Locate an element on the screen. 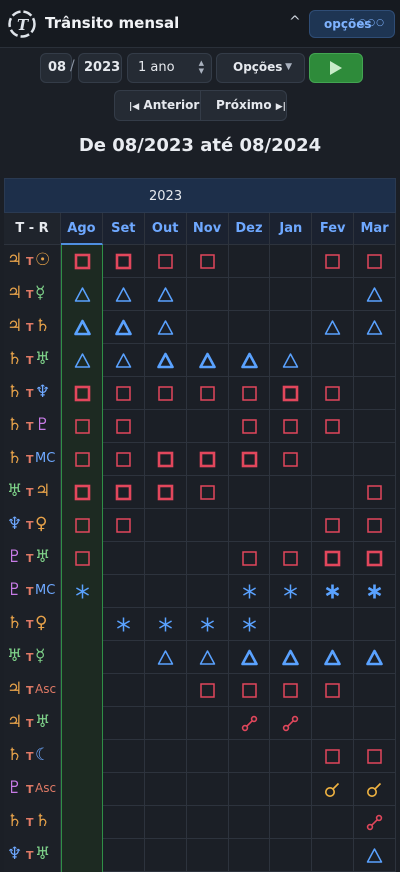  next-button: Próximo ▶| is located at coordinates (244, 105).